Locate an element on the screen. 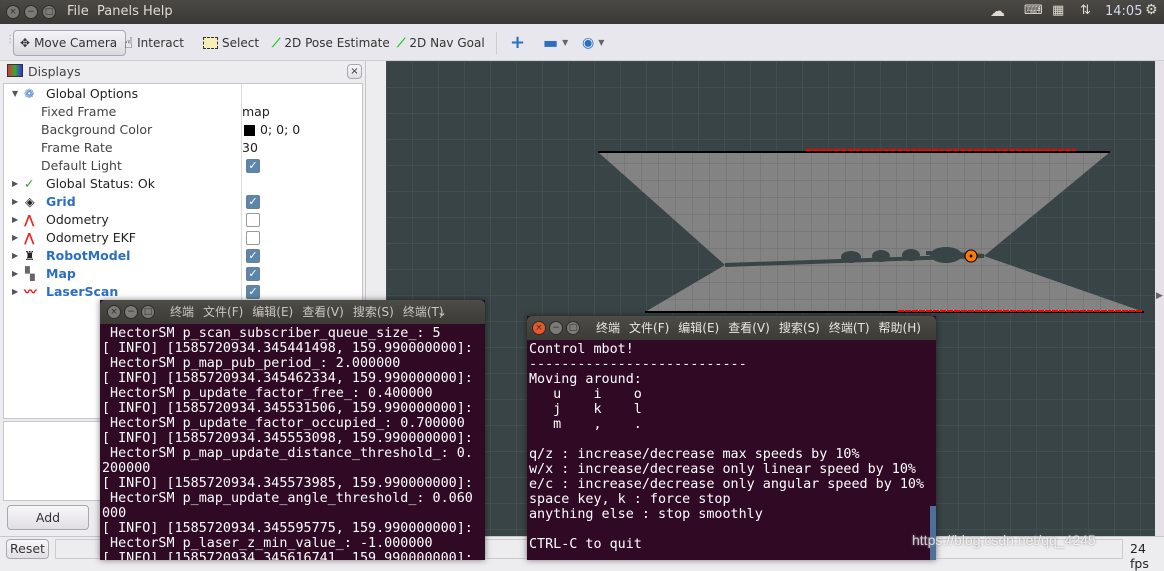 The width and height of the screenshot is (1164, 571). terminal-line: space key, k : force stop is located at coordinates (630, 499).